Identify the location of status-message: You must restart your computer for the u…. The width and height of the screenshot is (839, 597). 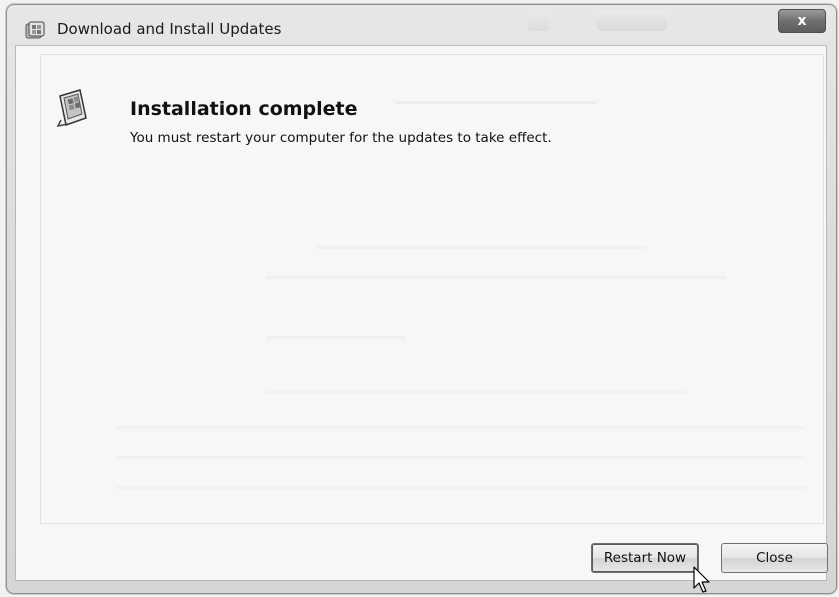
(341, 138).